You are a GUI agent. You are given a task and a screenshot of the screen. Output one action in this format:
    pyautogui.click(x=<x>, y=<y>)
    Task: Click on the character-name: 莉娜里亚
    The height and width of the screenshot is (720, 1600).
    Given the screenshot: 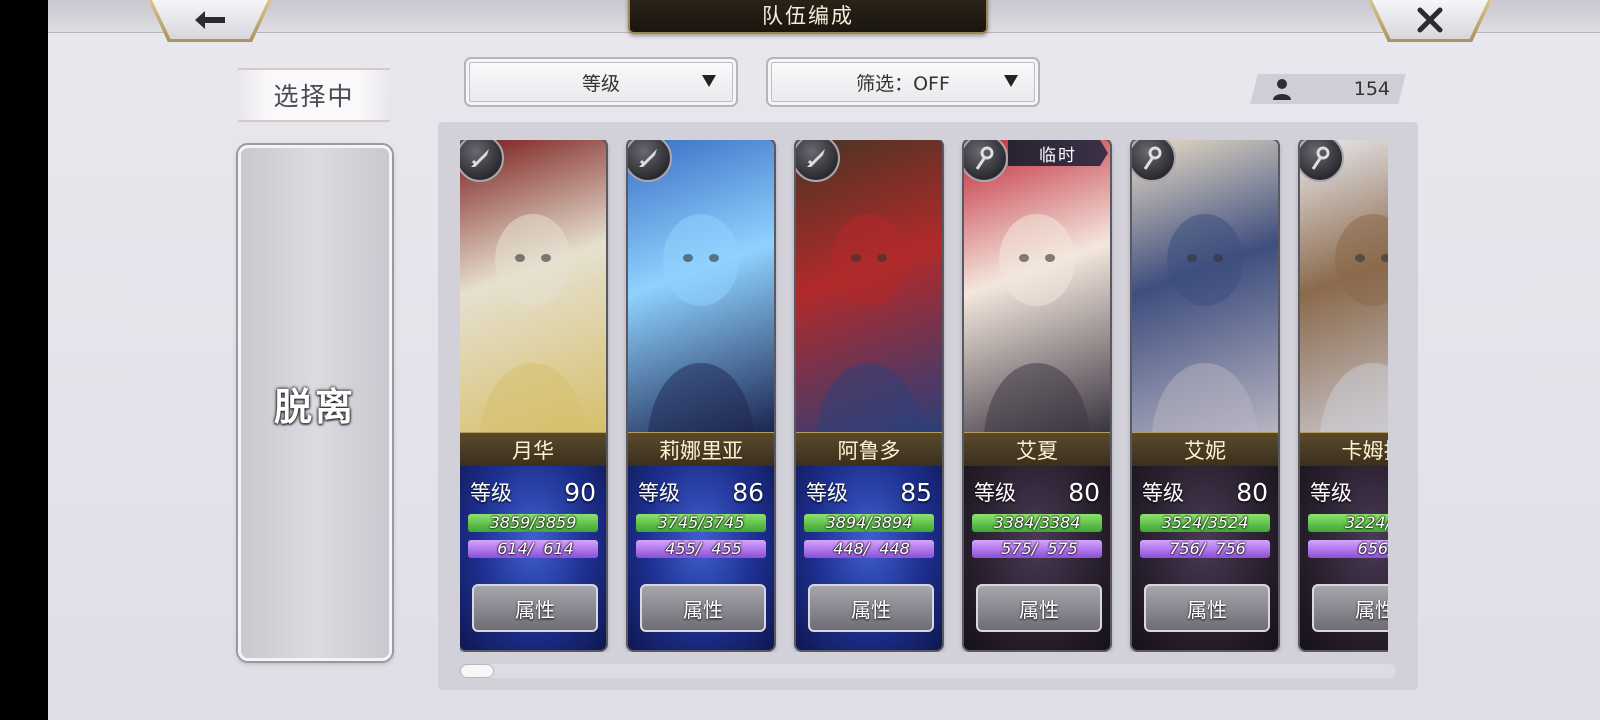 What is the action you would take?
    pyautogui.click(x=701, y=450)
    